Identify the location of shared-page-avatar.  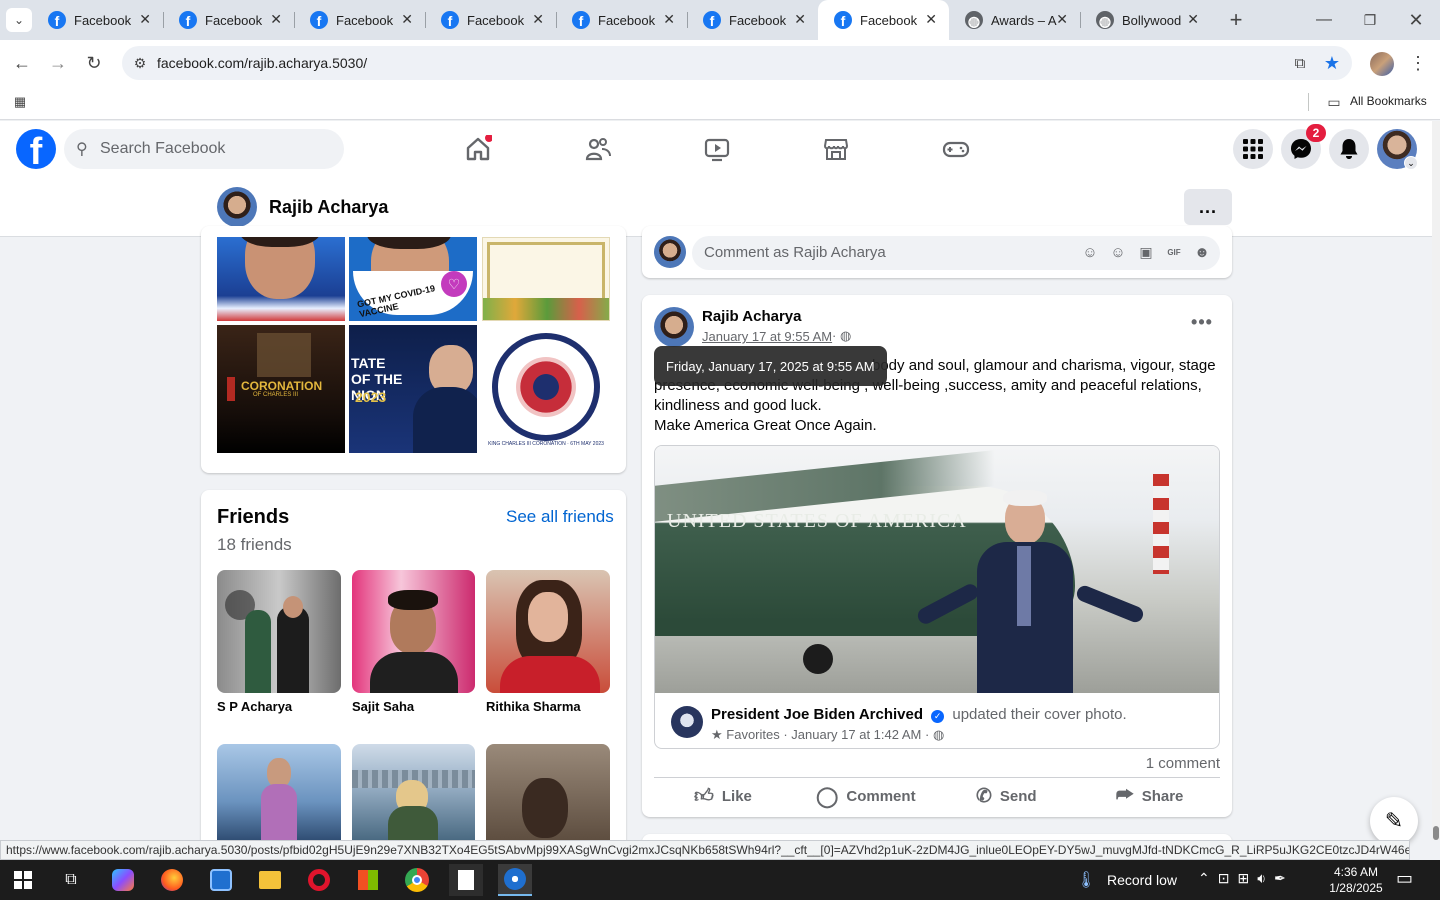
(687, 722).